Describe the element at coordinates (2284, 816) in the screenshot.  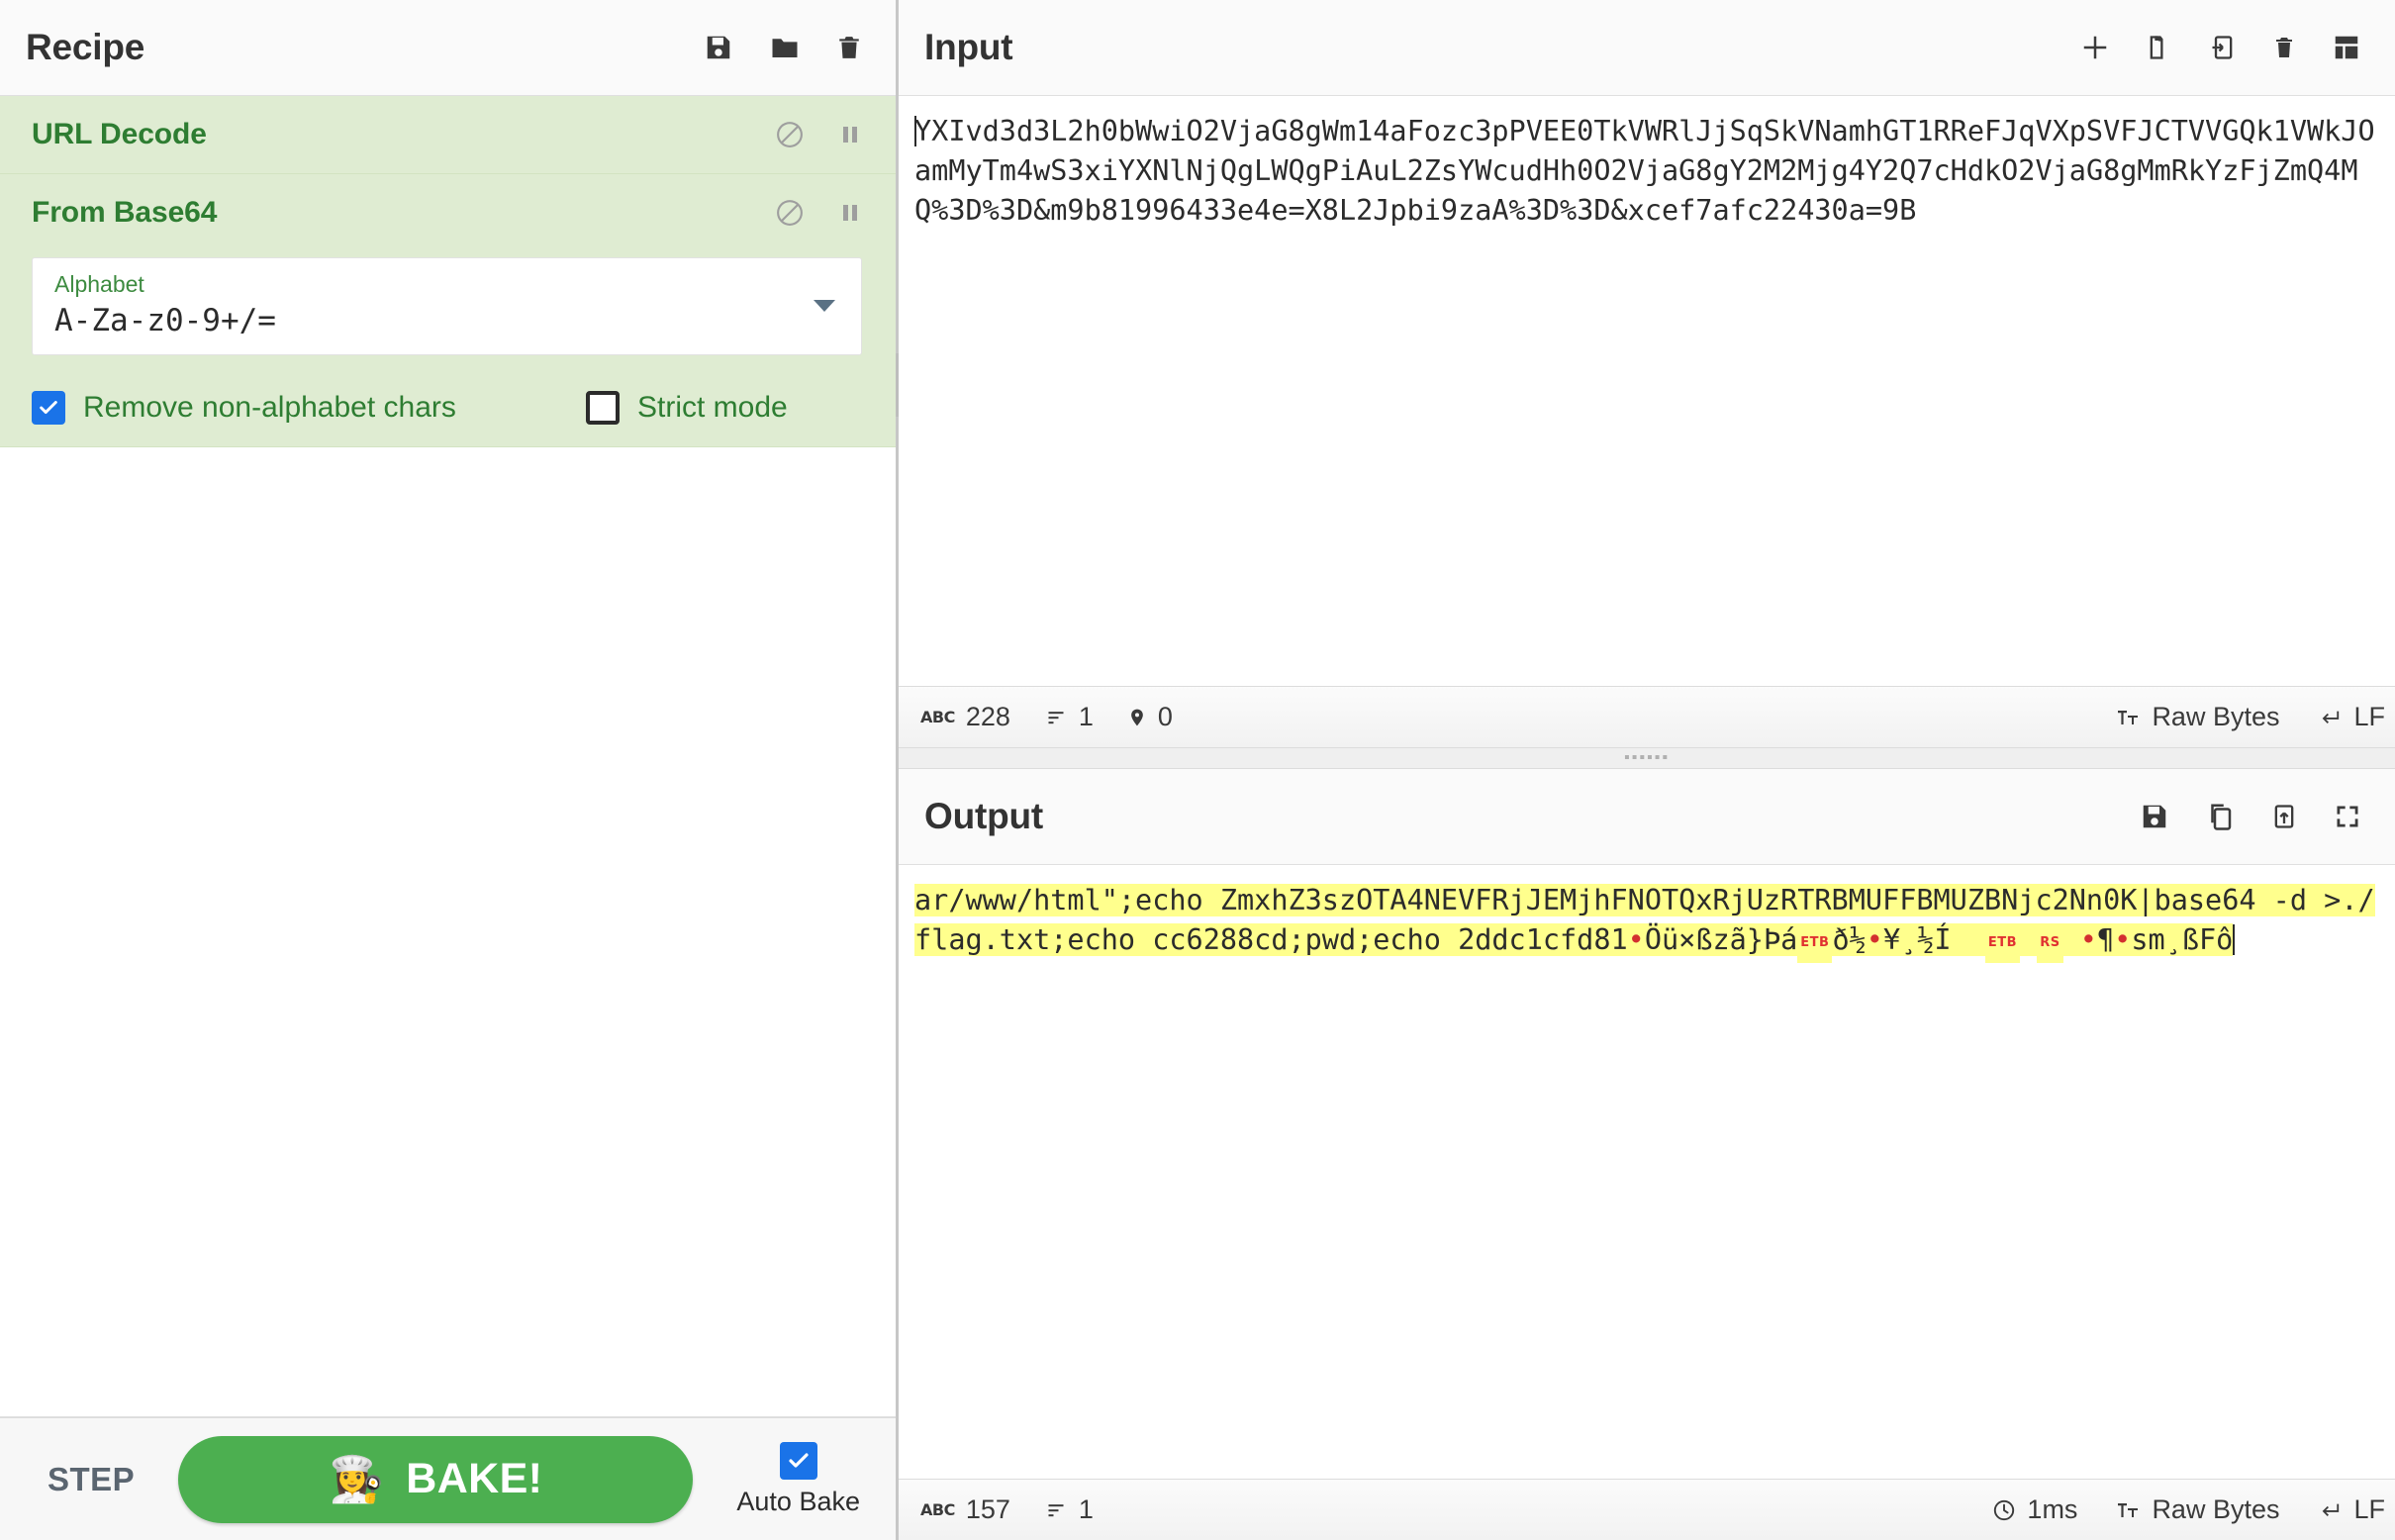
I see `replace-input-icon` at that location.